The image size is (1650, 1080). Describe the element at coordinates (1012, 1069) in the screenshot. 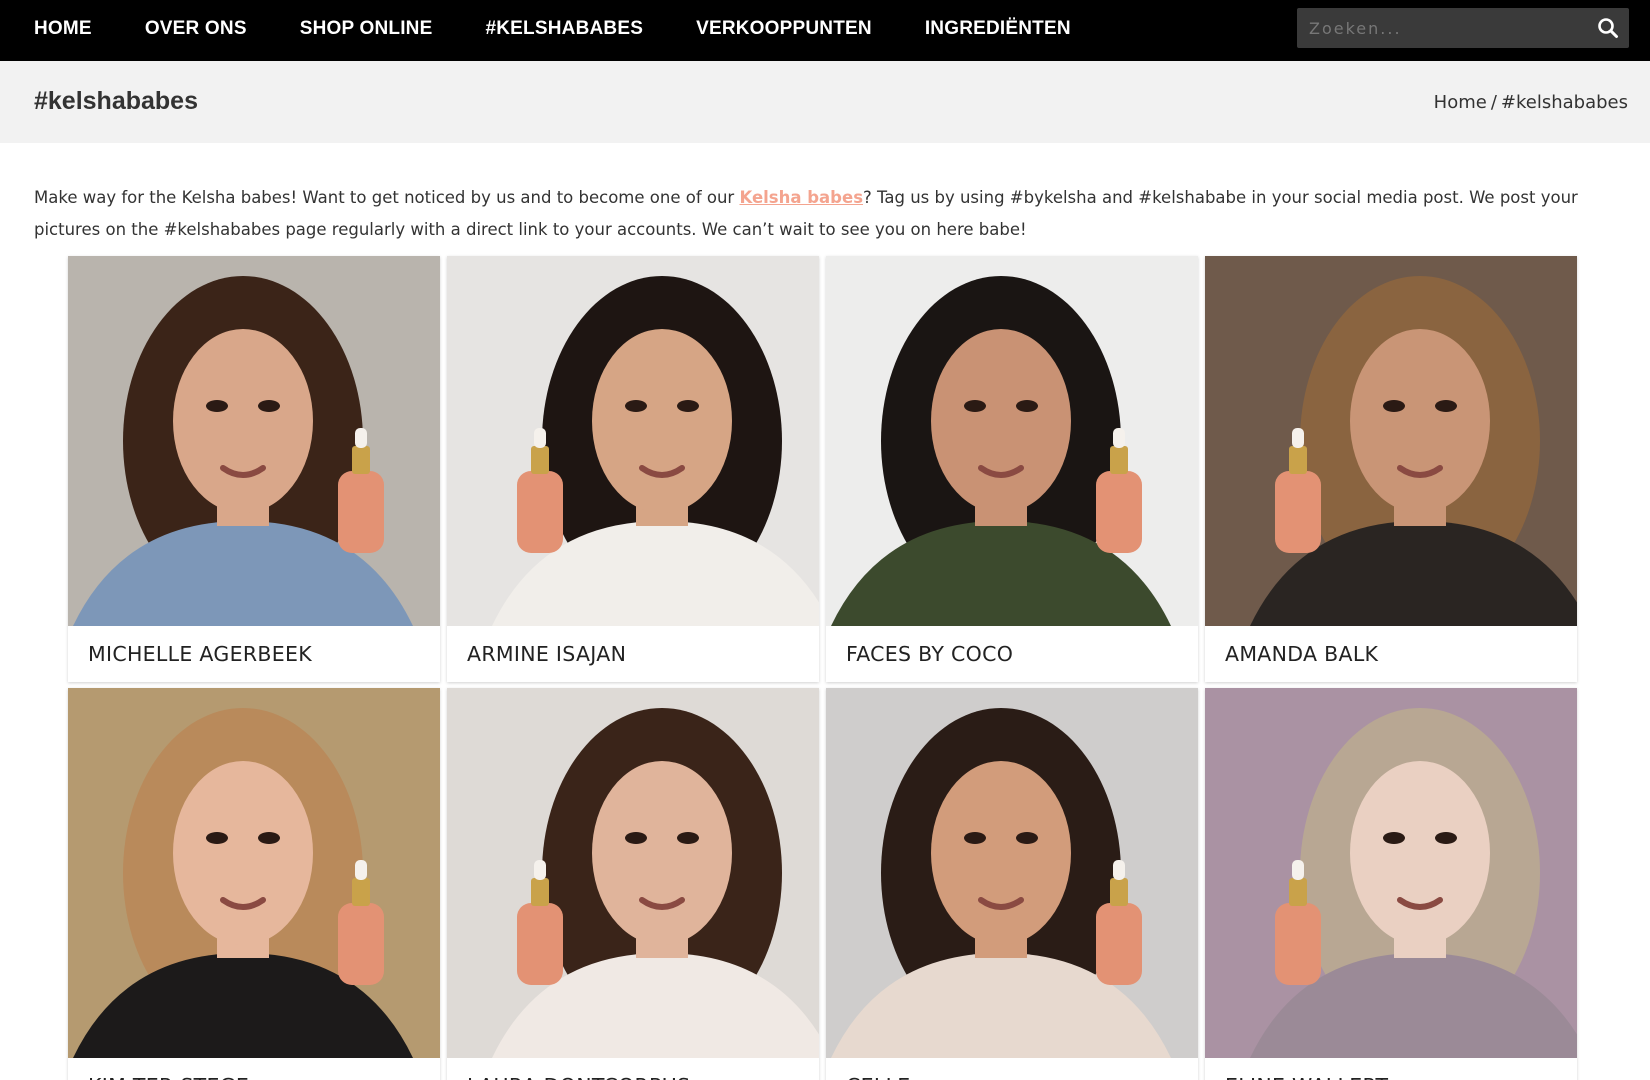

I see `babe-name: CELLE` at that location.